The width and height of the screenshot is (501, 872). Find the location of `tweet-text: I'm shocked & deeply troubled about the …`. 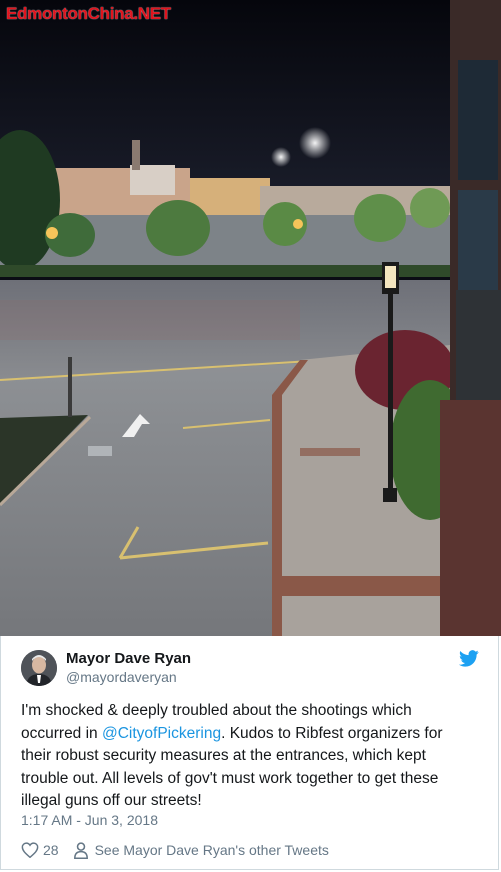

tweet-text: I'm shocked & deeply troubled about the … is located at coordinates (241, 756).